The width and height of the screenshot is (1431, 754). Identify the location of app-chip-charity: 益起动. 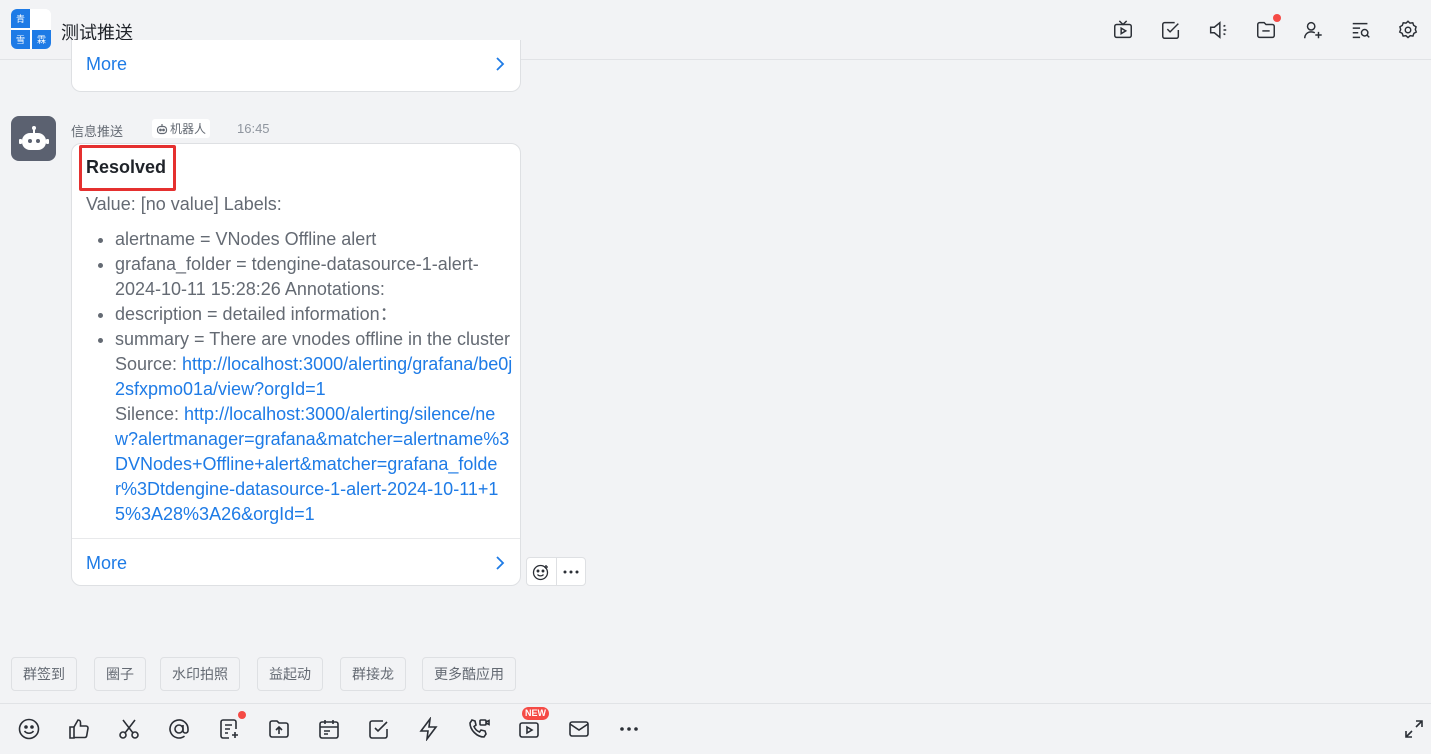
(290, 674).